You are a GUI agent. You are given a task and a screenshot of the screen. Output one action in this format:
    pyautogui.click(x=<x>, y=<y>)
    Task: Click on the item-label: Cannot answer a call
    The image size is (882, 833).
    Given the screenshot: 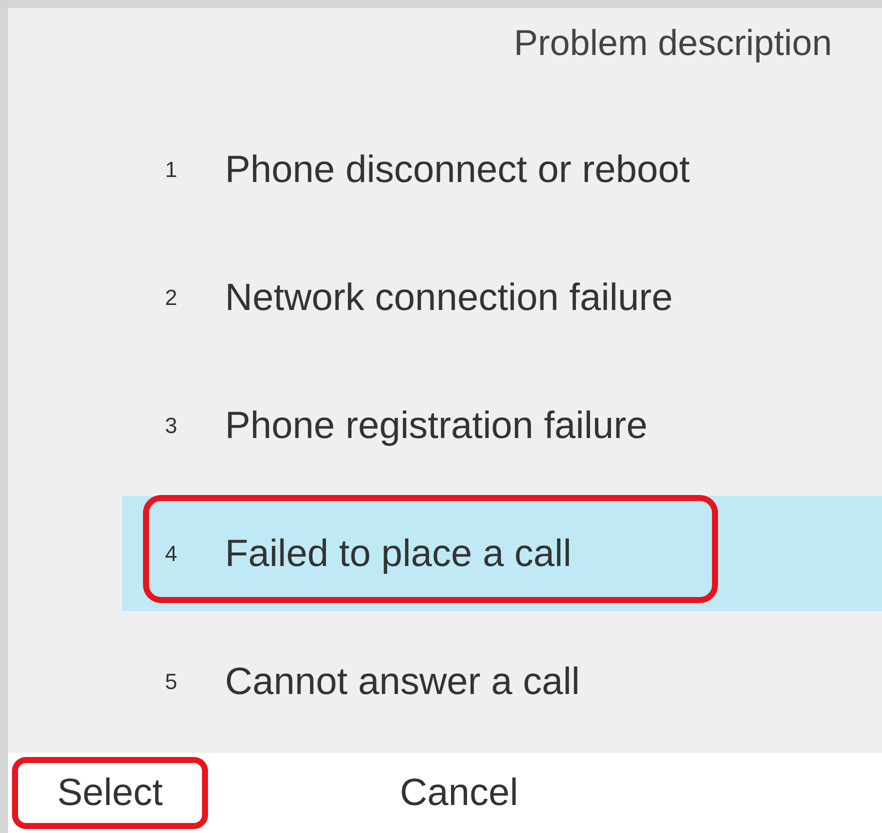 What is the action you would take?
    pyautogui.click(x=402, y=682)
    